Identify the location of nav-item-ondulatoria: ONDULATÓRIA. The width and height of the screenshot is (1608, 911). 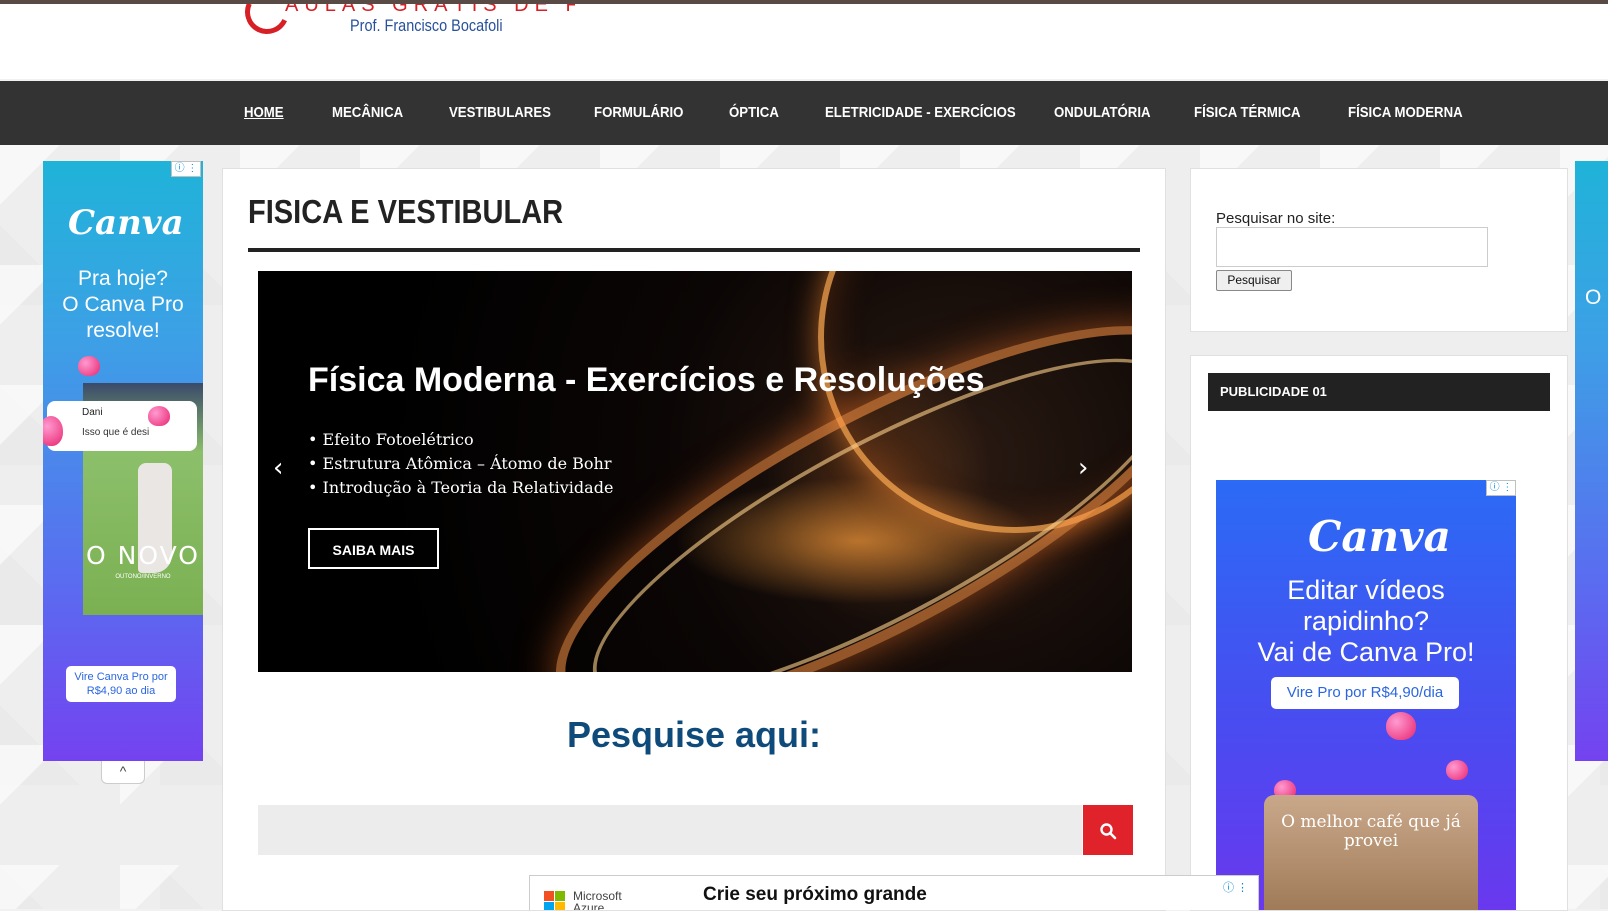
(1102, 113).